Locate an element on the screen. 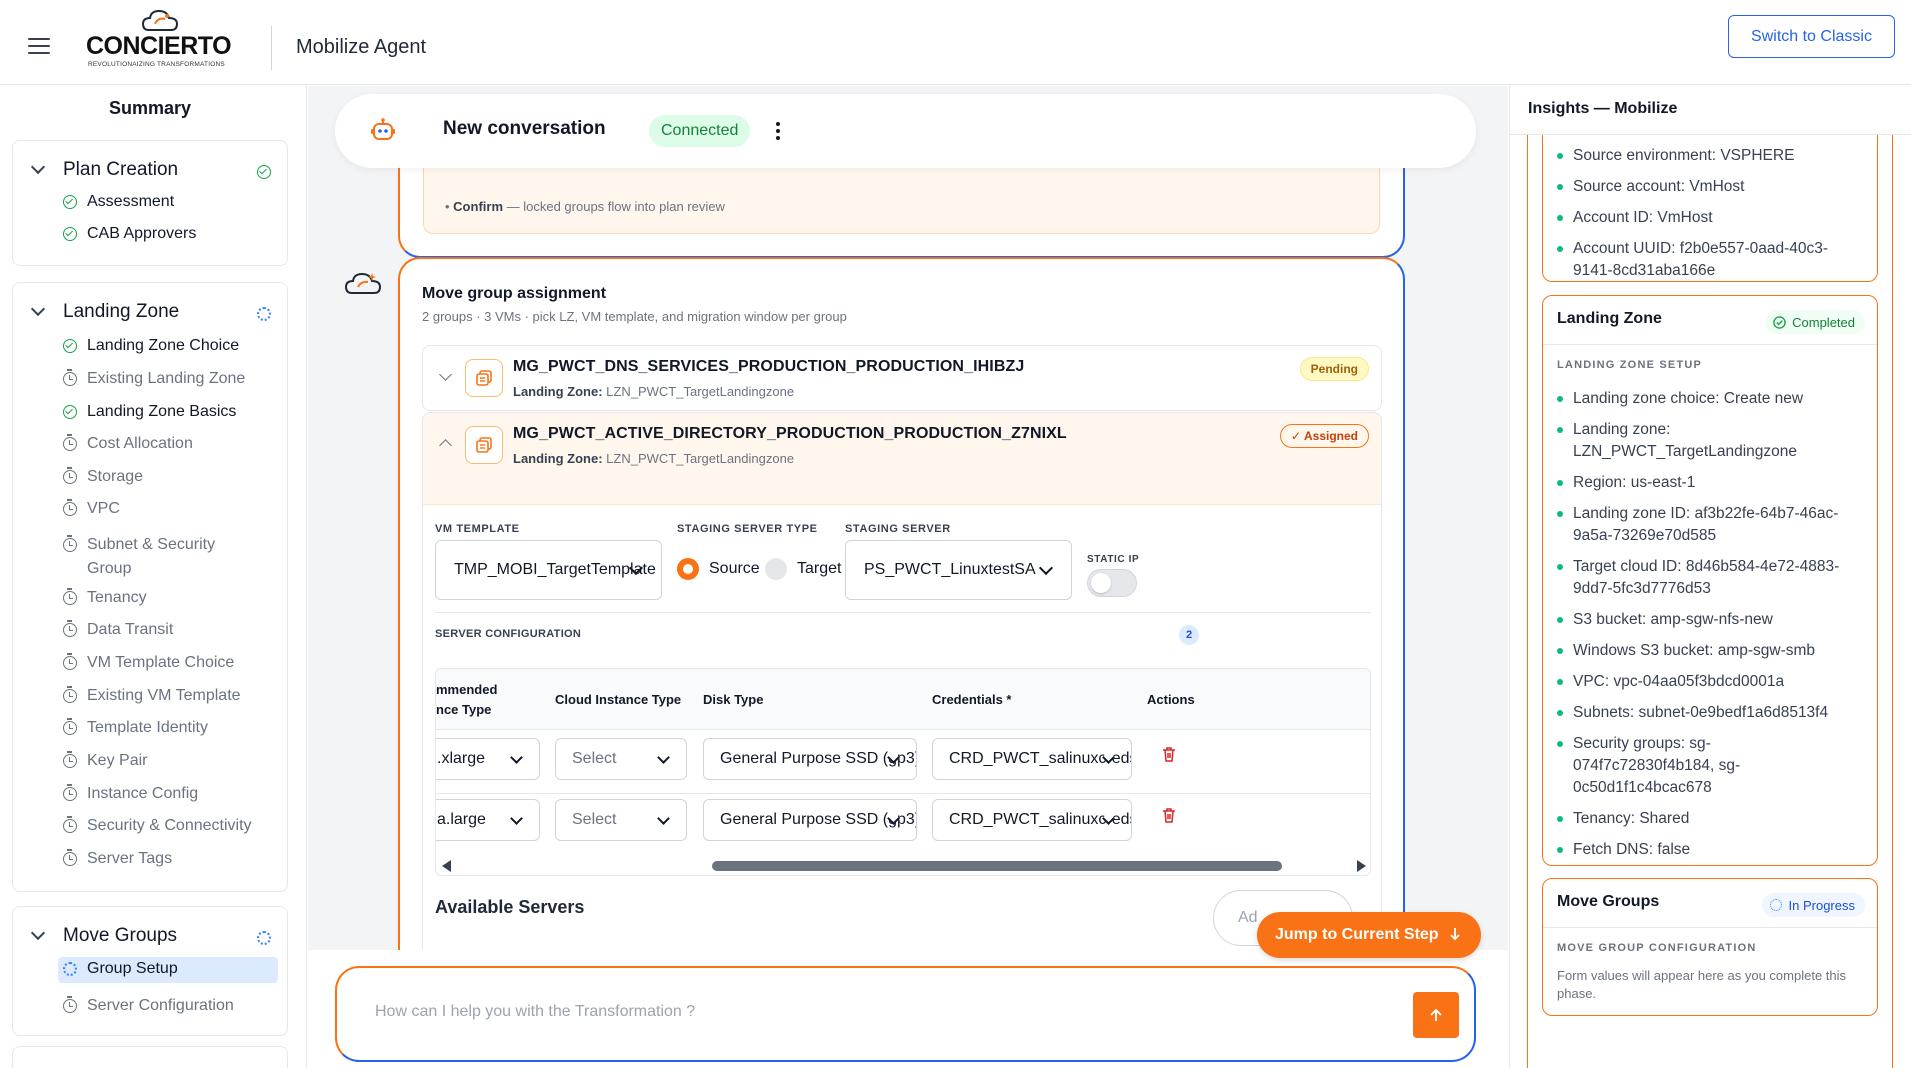 The height and width of the screenshot is (1068, 1911). arrow-up-icon is located at coordinates (1436, 1014).